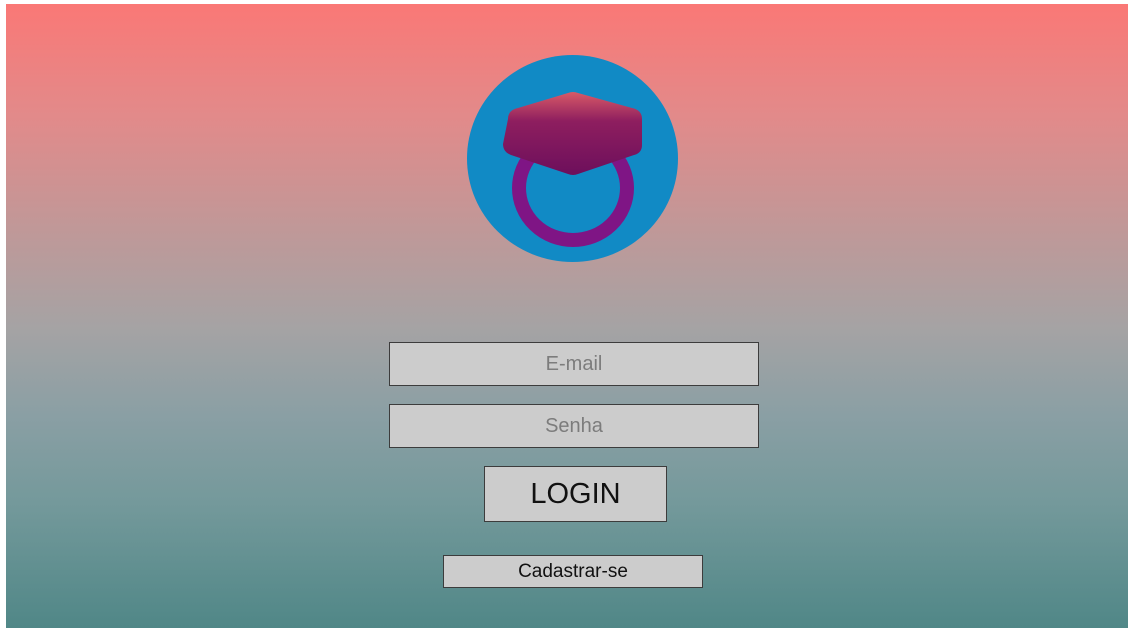  Describe the element at coordinates (575, 494) in the screenshot. I see `login-button: LOGIN` at that location.